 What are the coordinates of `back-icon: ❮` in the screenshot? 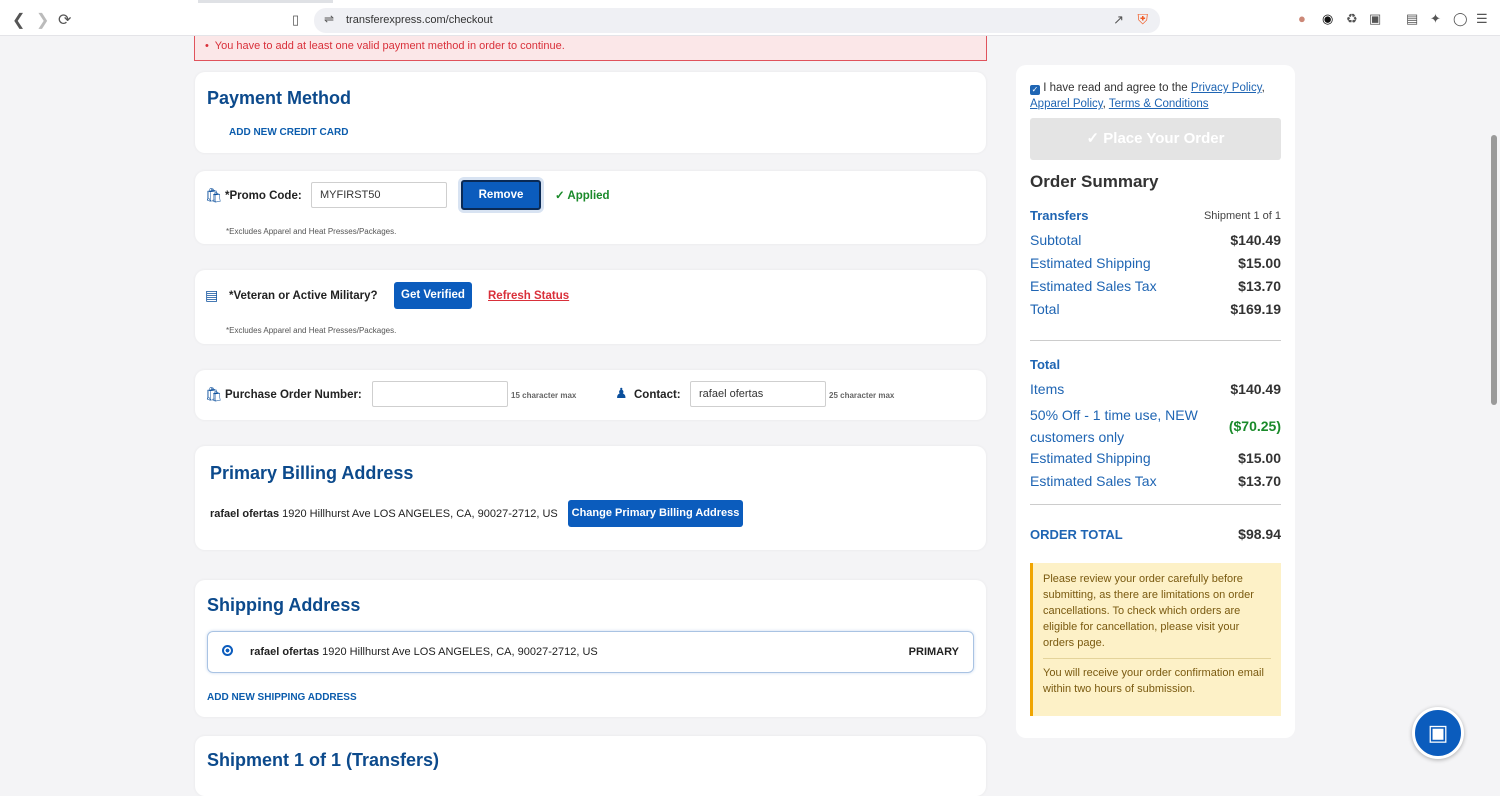 It's located at (18, 20).